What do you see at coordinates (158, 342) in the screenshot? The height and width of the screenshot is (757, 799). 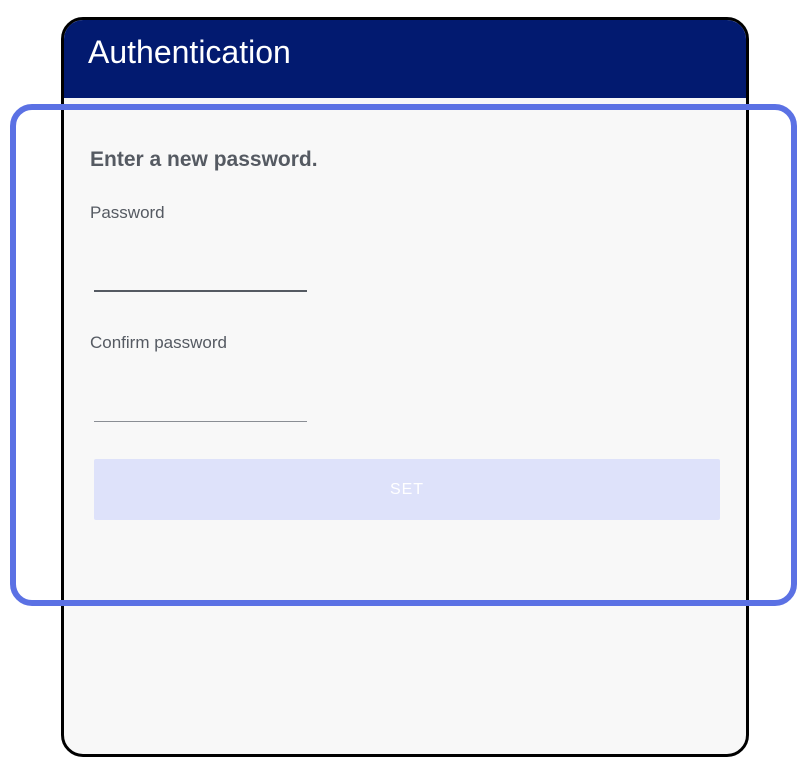 I see `confirm-password-label: Confirm password` at bounding box center [158, 342].